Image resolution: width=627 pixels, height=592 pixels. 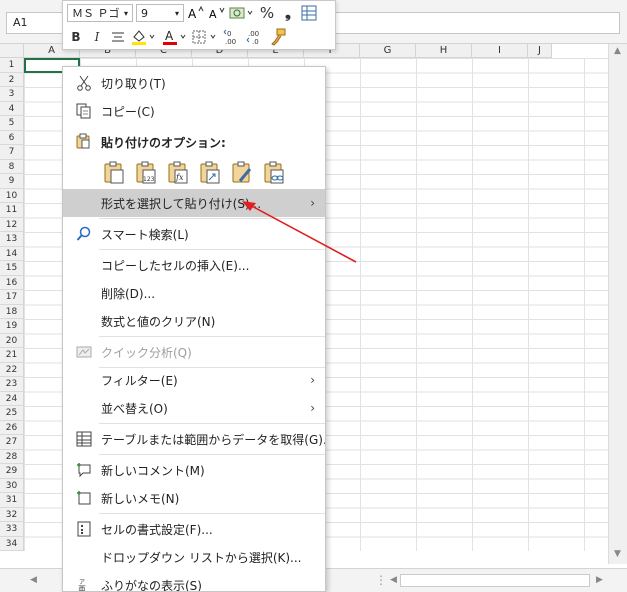 I want to click on row-header: 29, so click(x=12, y=471).